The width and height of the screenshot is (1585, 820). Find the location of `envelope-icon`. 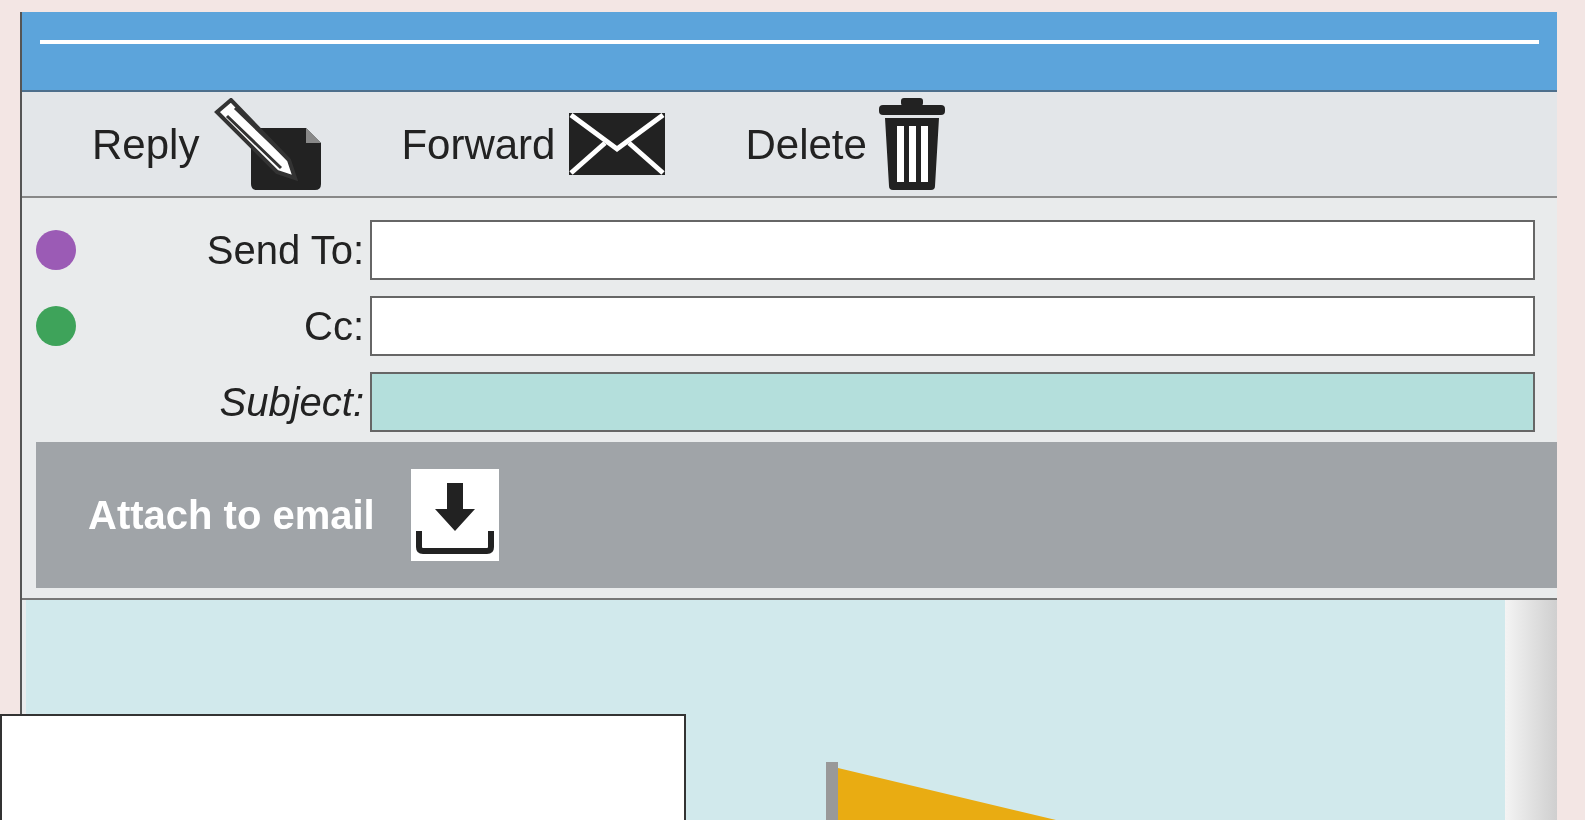

envelope-icon is located at coordinates (617, 144).